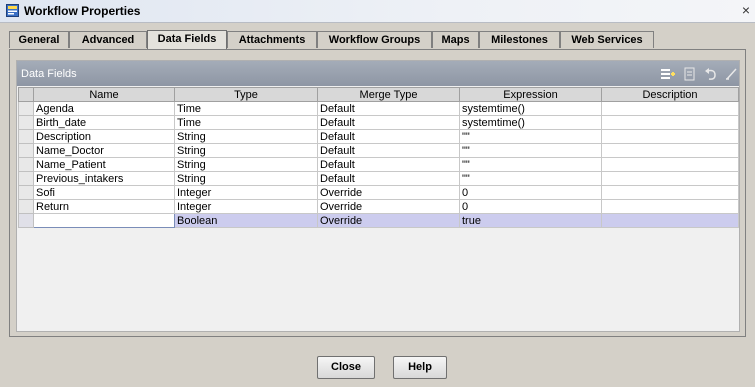 The image size is (755, 387). Describe the element at coordinates (607, 39) in the screenshot. I see `tab-web-services: Web Services` at that location.